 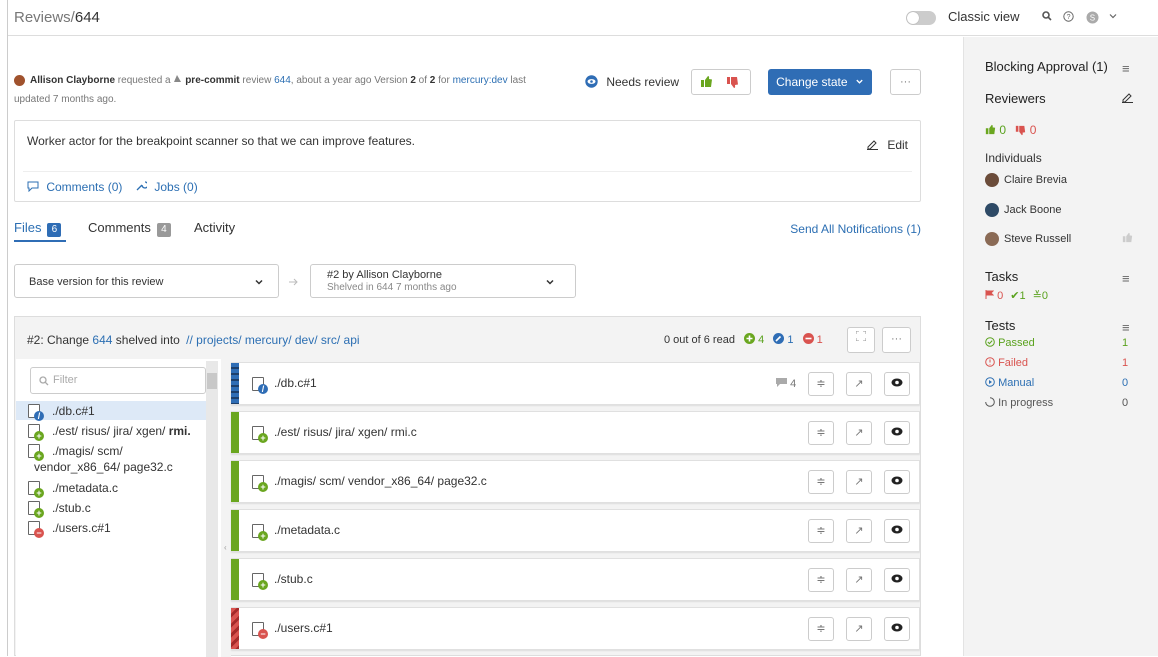 I want to click on tree-item: − ./users.c#1, so click(x=111, y=529).